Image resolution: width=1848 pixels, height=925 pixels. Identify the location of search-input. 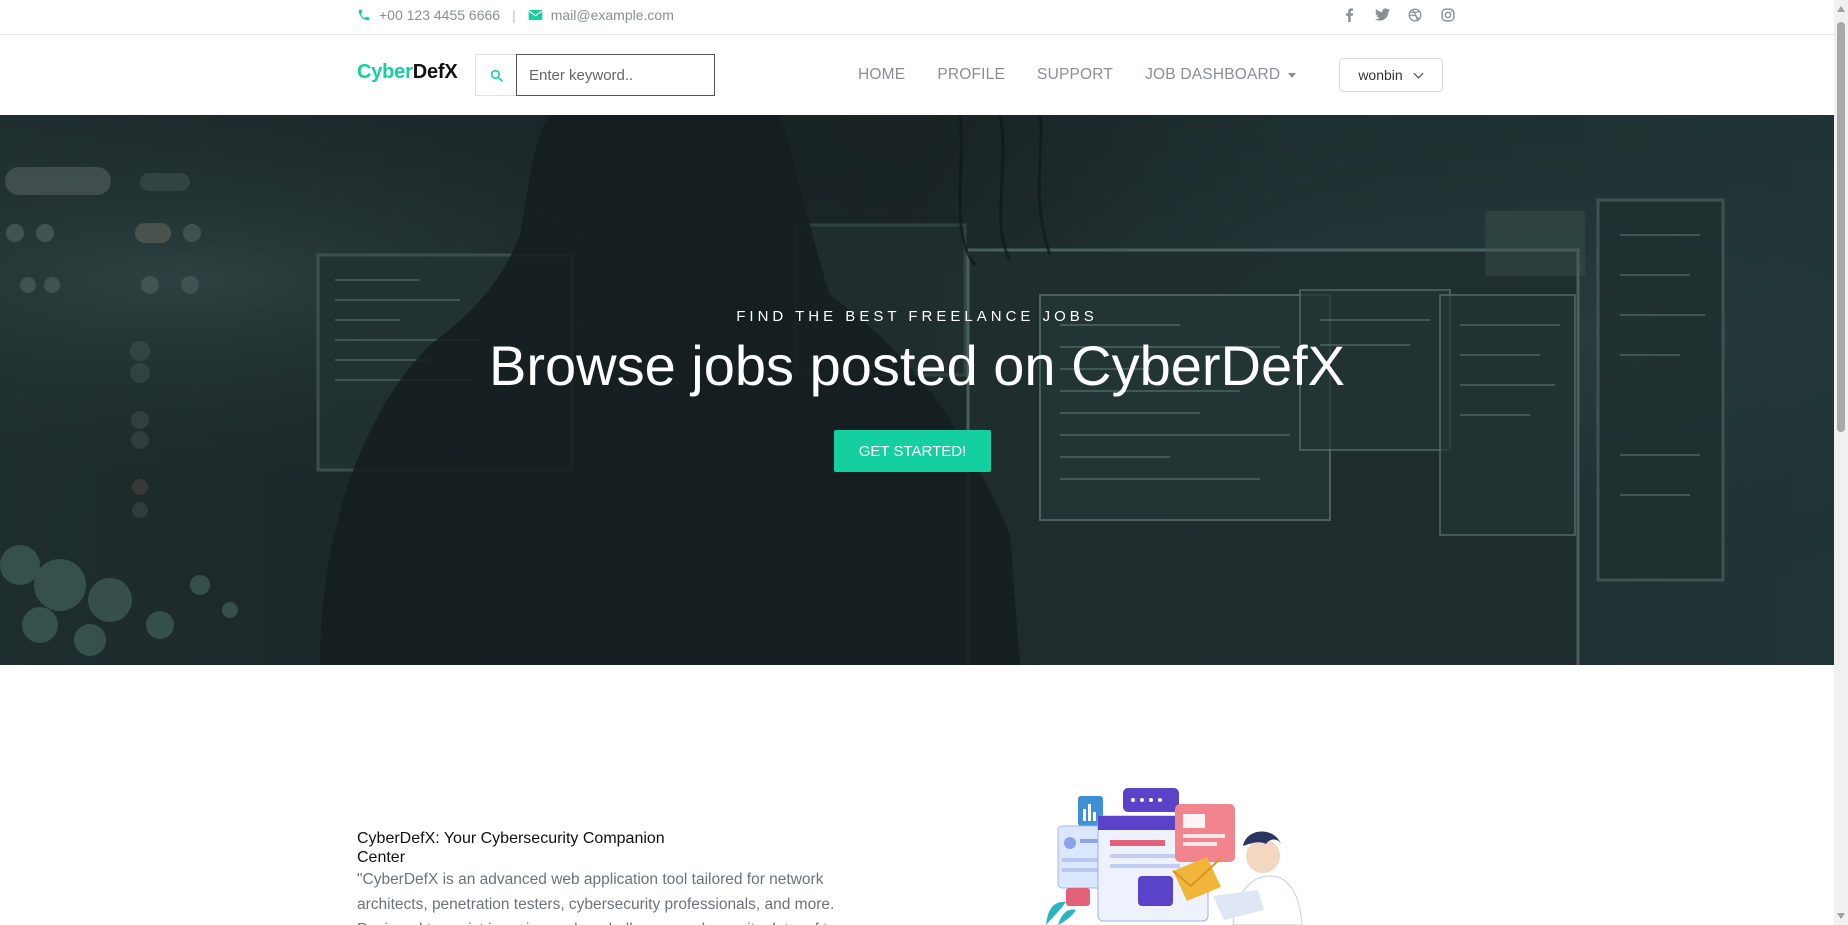
(615, 75).